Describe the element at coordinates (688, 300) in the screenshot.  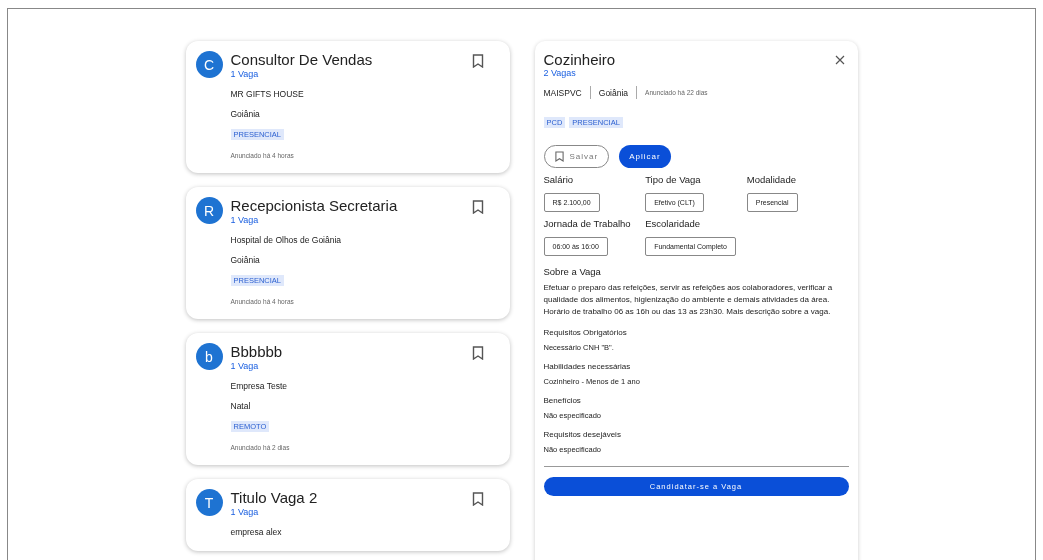
I see `description-text: Efetuar o preparo das refeições, servir as refeições aos colaboradores, verificar a qualidade dos alimentos, higienização do ambiente e demais atividades da área. Horário de trabalho 06 as 16h ou das 13 as 23h30. Mais descrição sobre a vaga.` at that location.